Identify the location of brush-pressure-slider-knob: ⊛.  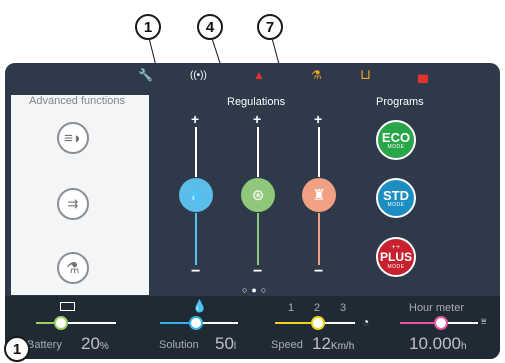
(258, 195).